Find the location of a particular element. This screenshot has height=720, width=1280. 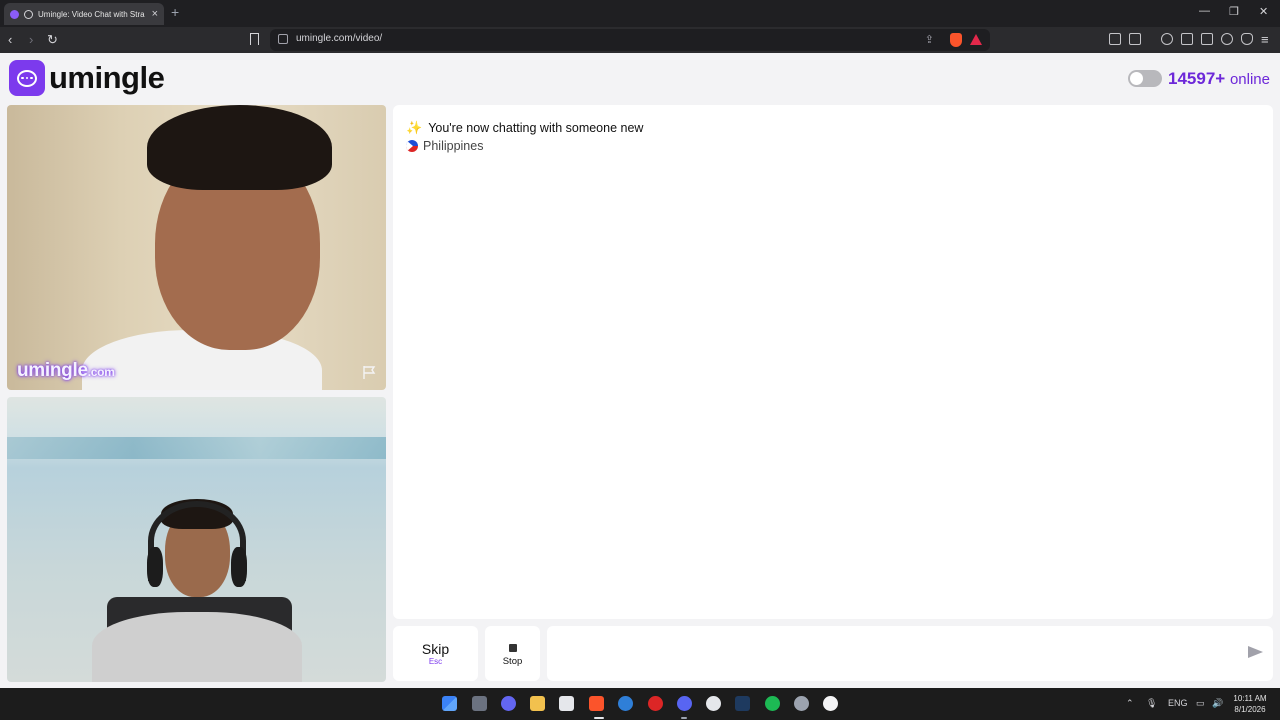

store-icon is located at coordinates (566, 703).